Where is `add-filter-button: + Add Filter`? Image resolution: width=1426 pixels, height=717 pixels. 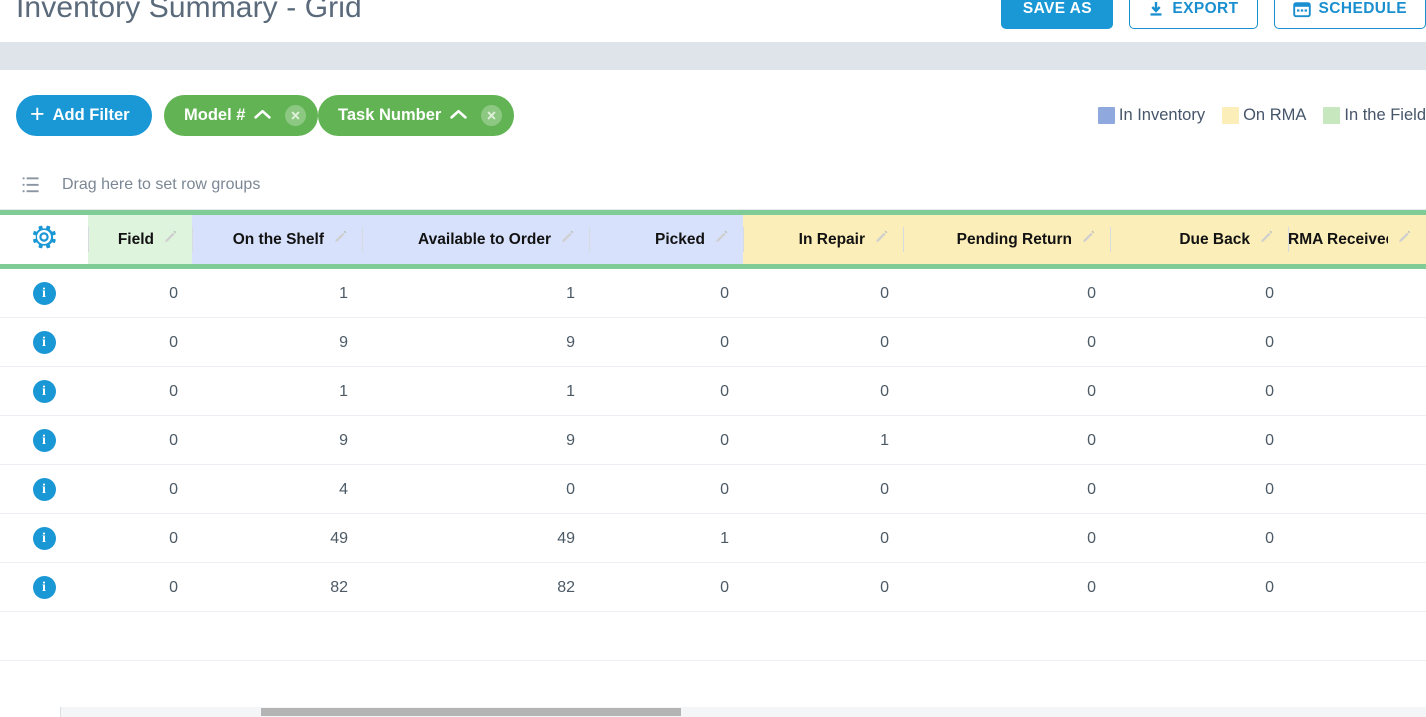
add-filter-button: + Add Filter is located at coordinates (84, 115).